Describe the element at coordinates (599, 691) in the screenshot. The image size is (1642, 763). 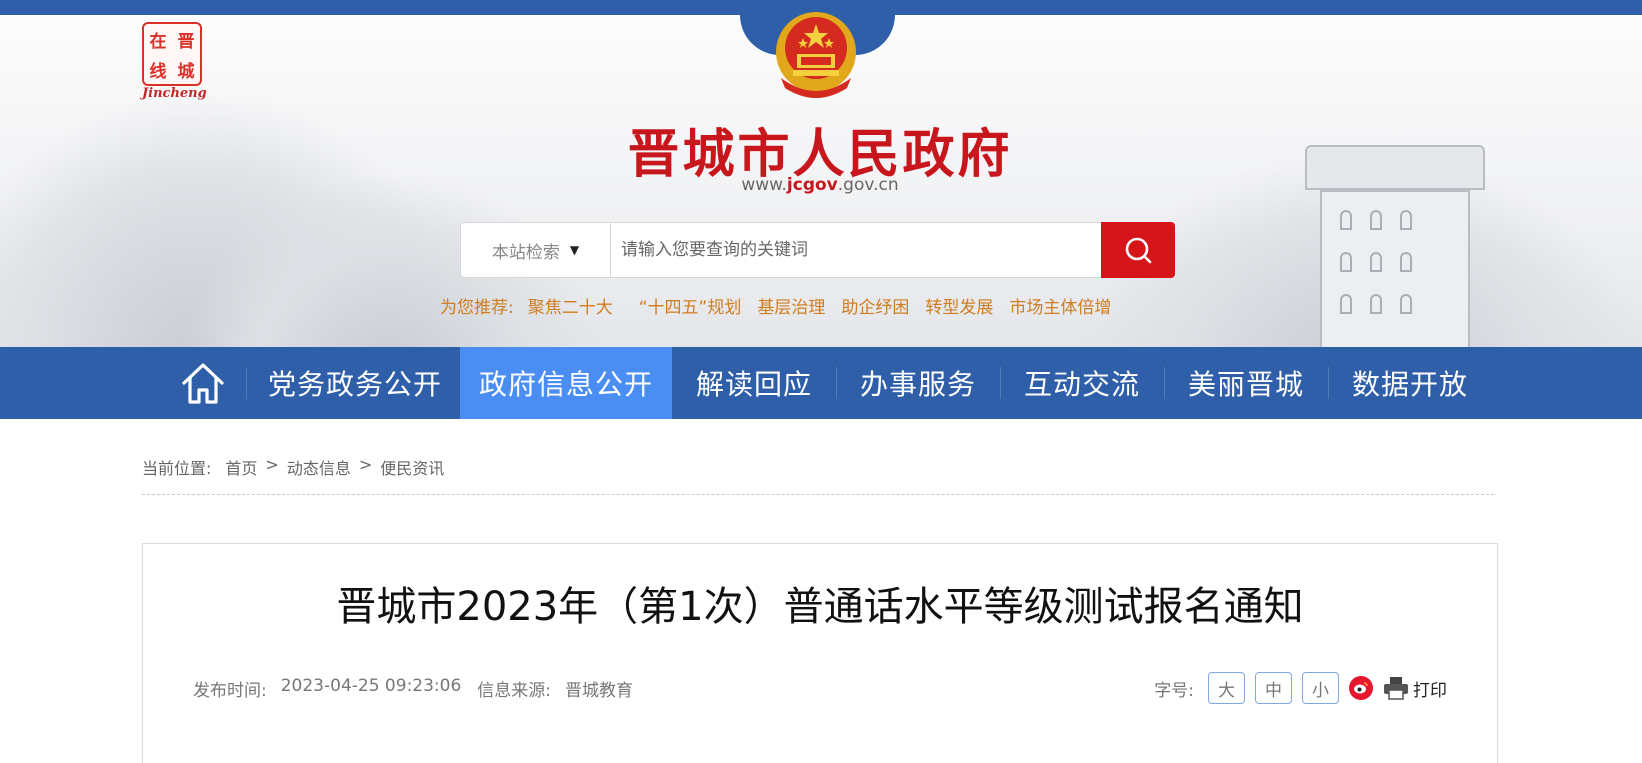
I see `source-value: 晋城教育` at that location.